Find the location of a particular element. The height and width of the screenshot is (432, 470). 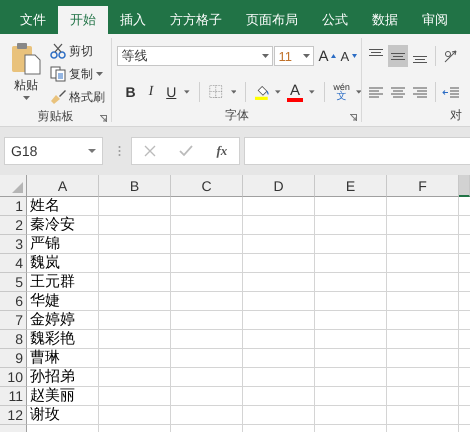

down-arrow-icon is located at coordinates (355, 56).